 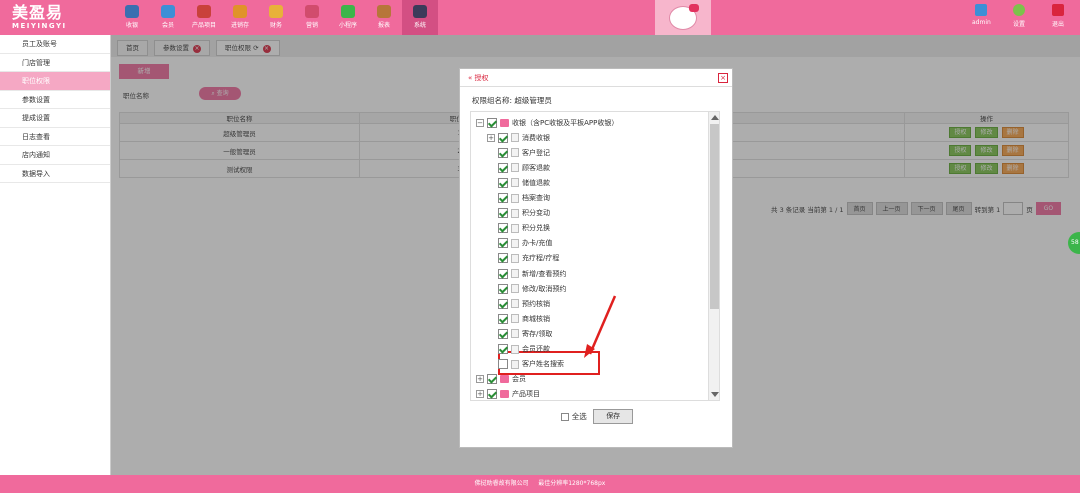 What do you see at coordinates (276, 11) in the screenshot?
I see `finance-icon` at bounding box center [276, 11].